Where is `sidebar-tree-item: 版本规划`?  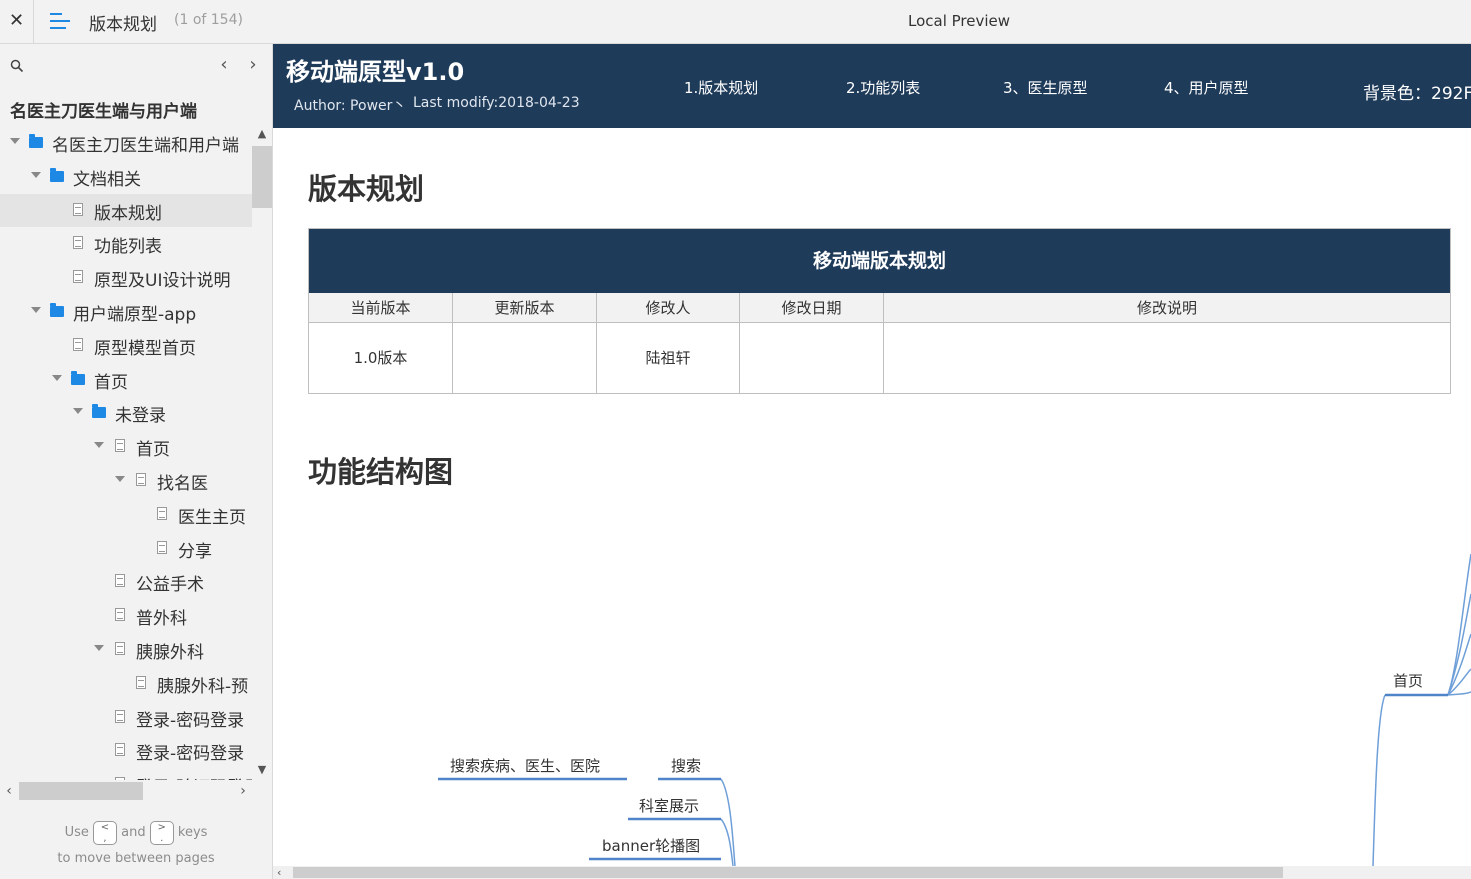 sidebar-tree-item: 版本规划 is located at coordinates (126, 210).